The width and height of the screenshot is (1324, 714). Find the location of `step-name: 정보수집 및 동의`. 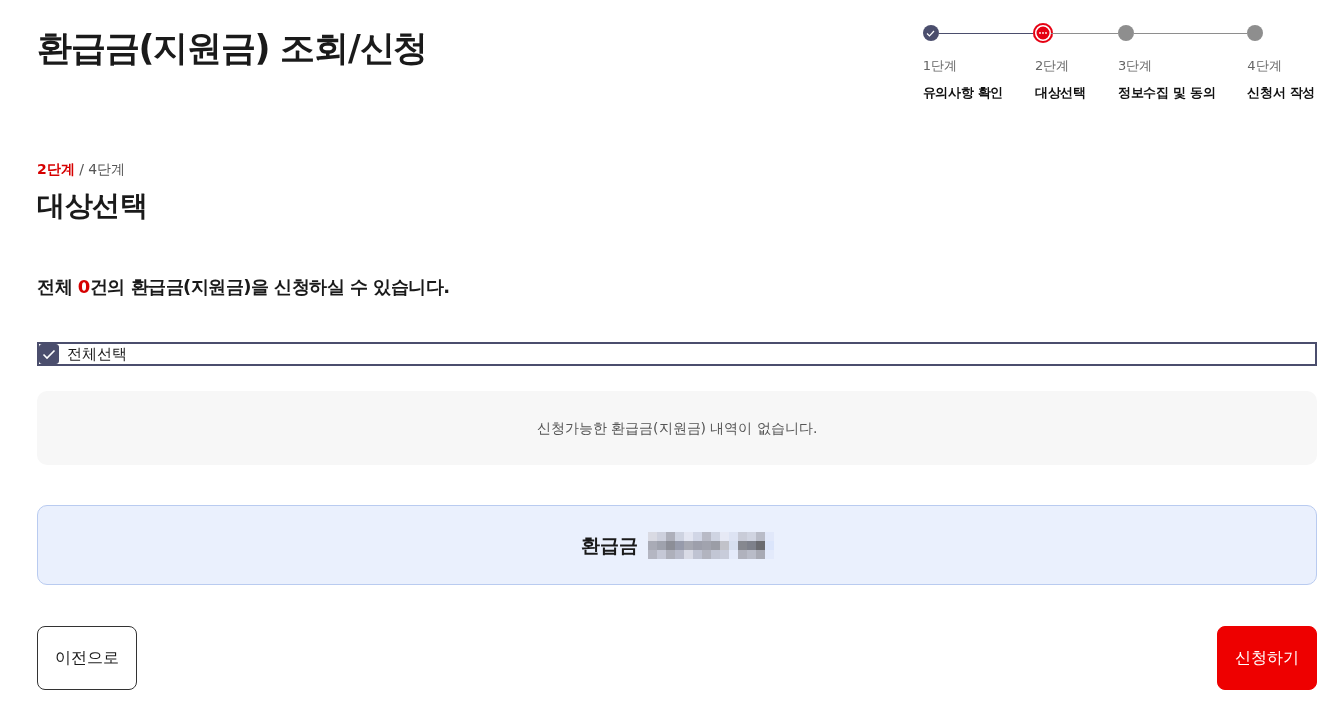

step-name: 정보수집 및 동의 is located at coordinates (1166, 93).